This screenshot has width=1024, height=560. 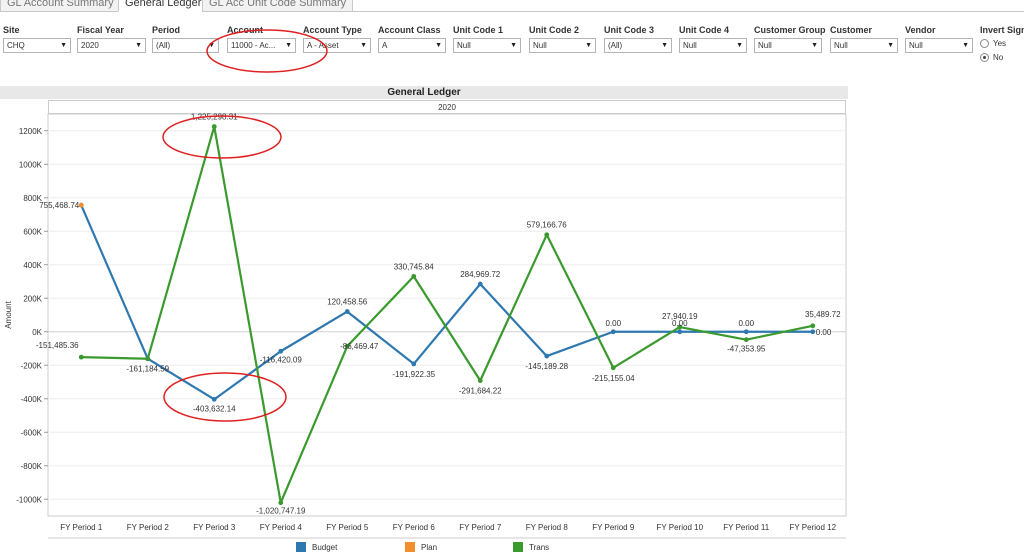 What do you see at coordinates (267, 51) in the screenshot?
I see `annotation-ellipse-account` at bounding box center [267, 51].